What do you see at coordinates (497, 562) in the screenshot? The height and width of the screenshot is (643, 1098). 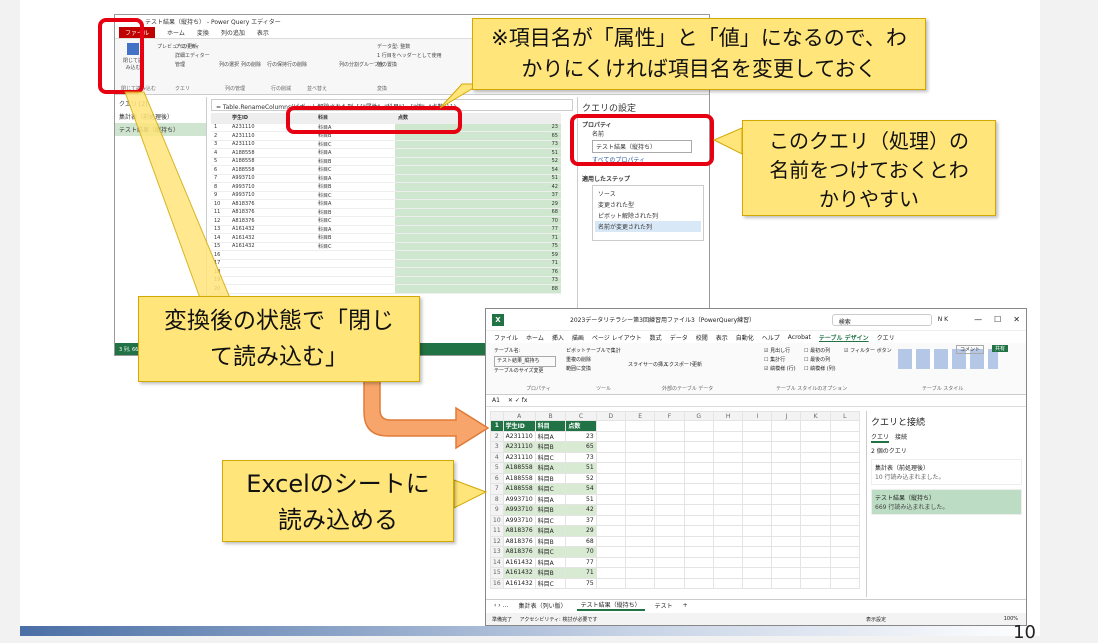 I see `xl-row-number: 14` at bounding box center [497, 562].